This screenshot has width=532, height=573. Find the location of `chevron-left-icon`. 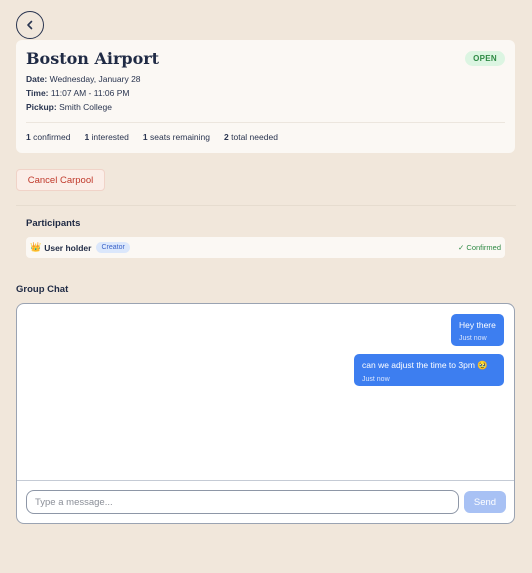

chevron-left-icon is located at coordinates (30, 25).